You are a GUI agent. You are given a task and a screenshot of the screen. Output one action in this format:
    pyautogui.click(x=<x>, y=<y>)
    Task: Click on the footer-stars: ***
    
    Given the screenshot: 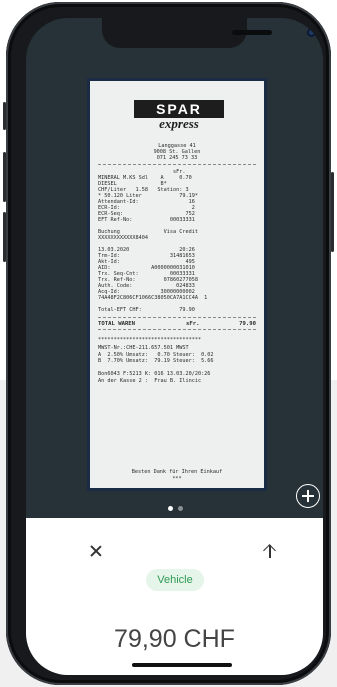 What is the action you would take?
    pyautogui.click(x=177, y=479)
    